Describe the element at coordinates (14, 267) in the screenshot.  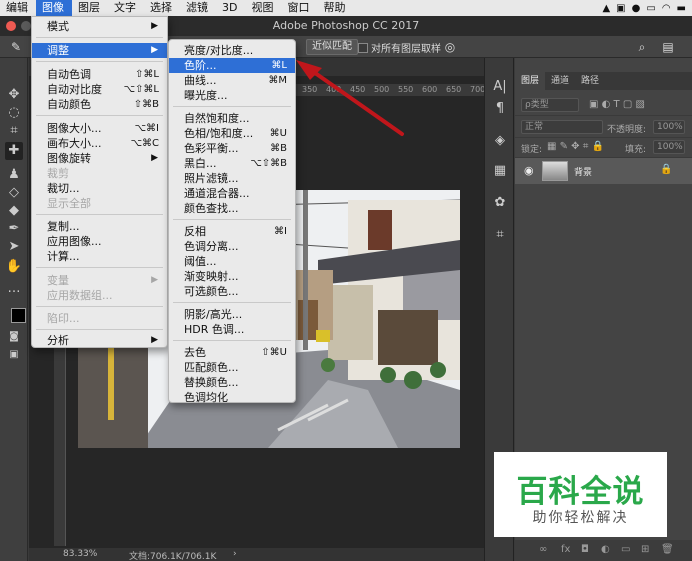
I see `hand-tool-icon: ✋` at that location.